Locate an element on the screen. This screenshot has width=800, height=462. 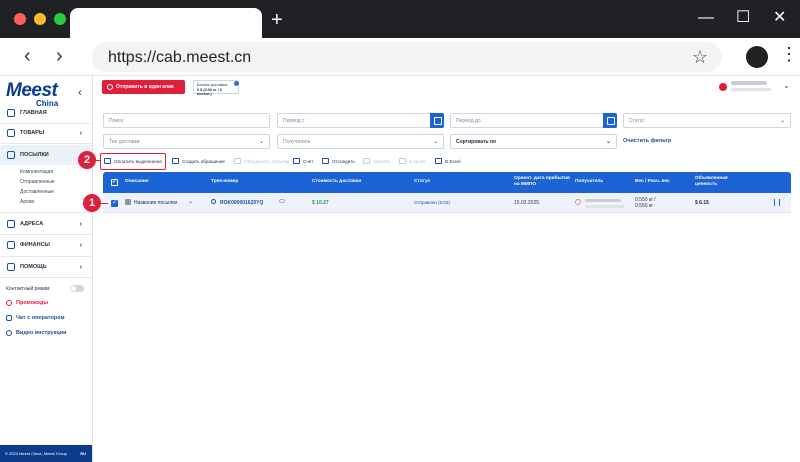
tracking-number: ROK000001620YQ is located at coordinates (241, 203).